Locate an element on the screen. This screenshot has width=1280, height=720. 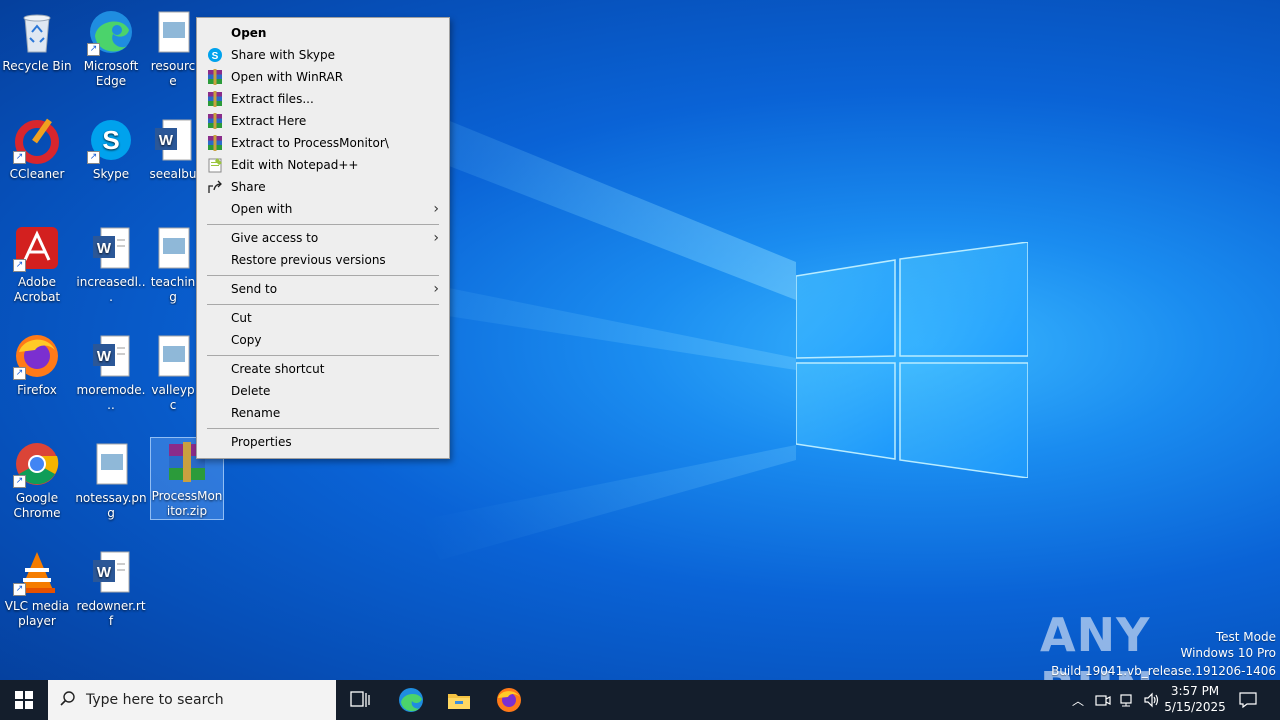
start-button is located at coordinates (24, 700).